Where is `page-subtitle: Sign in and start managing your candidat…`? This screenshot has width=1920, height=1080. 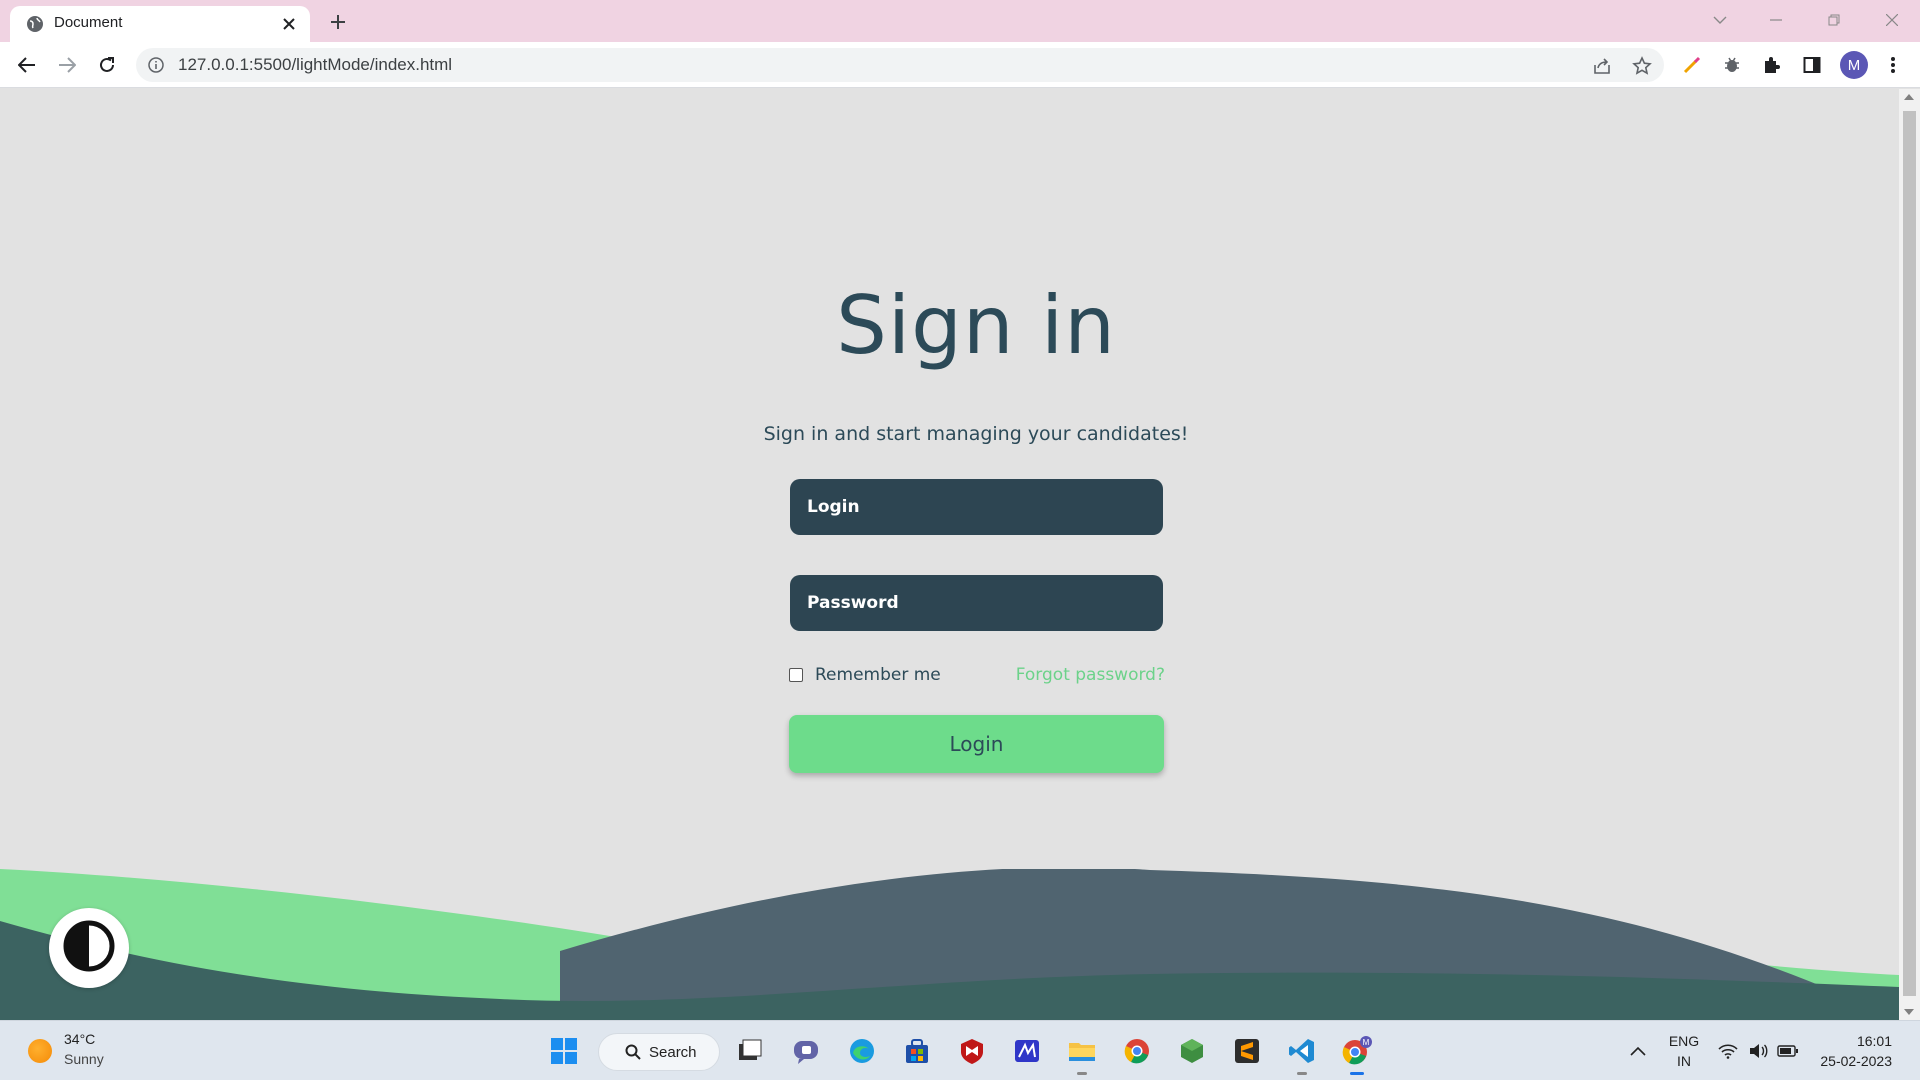
page-subtitle: Sign in and start managing your candidat… is located at coordinates (976, 434).